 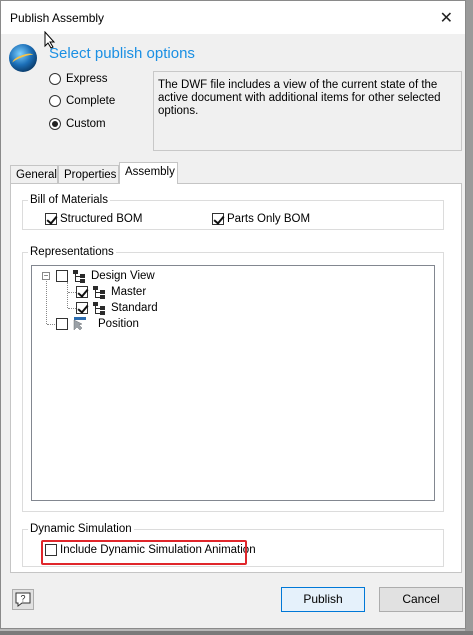 What do you see at coordinates (100, 308) in the screenshot?
I see `standard-assembly-icon` at bounding box center [100, 308].